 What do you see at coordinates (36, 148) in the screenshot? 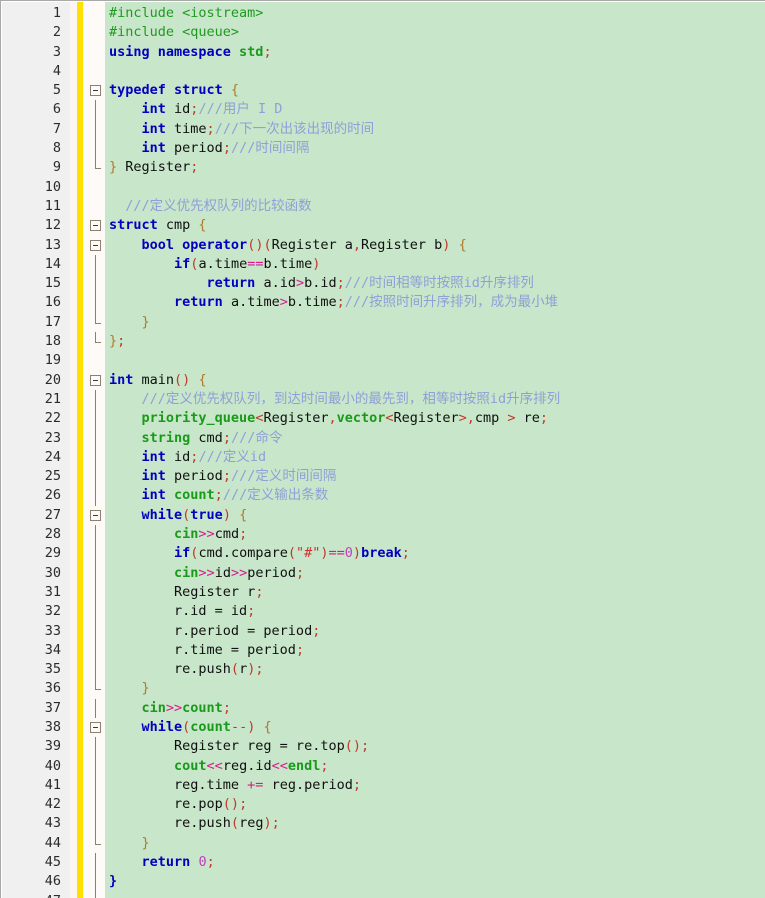
I see `line-number: 8` at bounding box center [36, 148].